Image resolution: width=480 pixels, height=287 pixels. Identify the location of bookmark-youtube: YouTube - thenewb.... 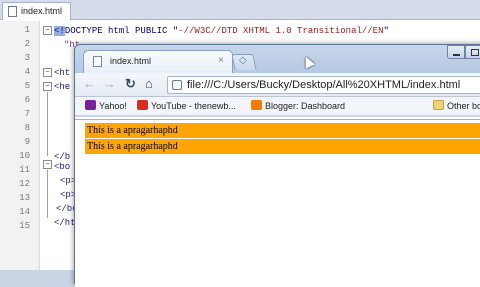
(186, 105).